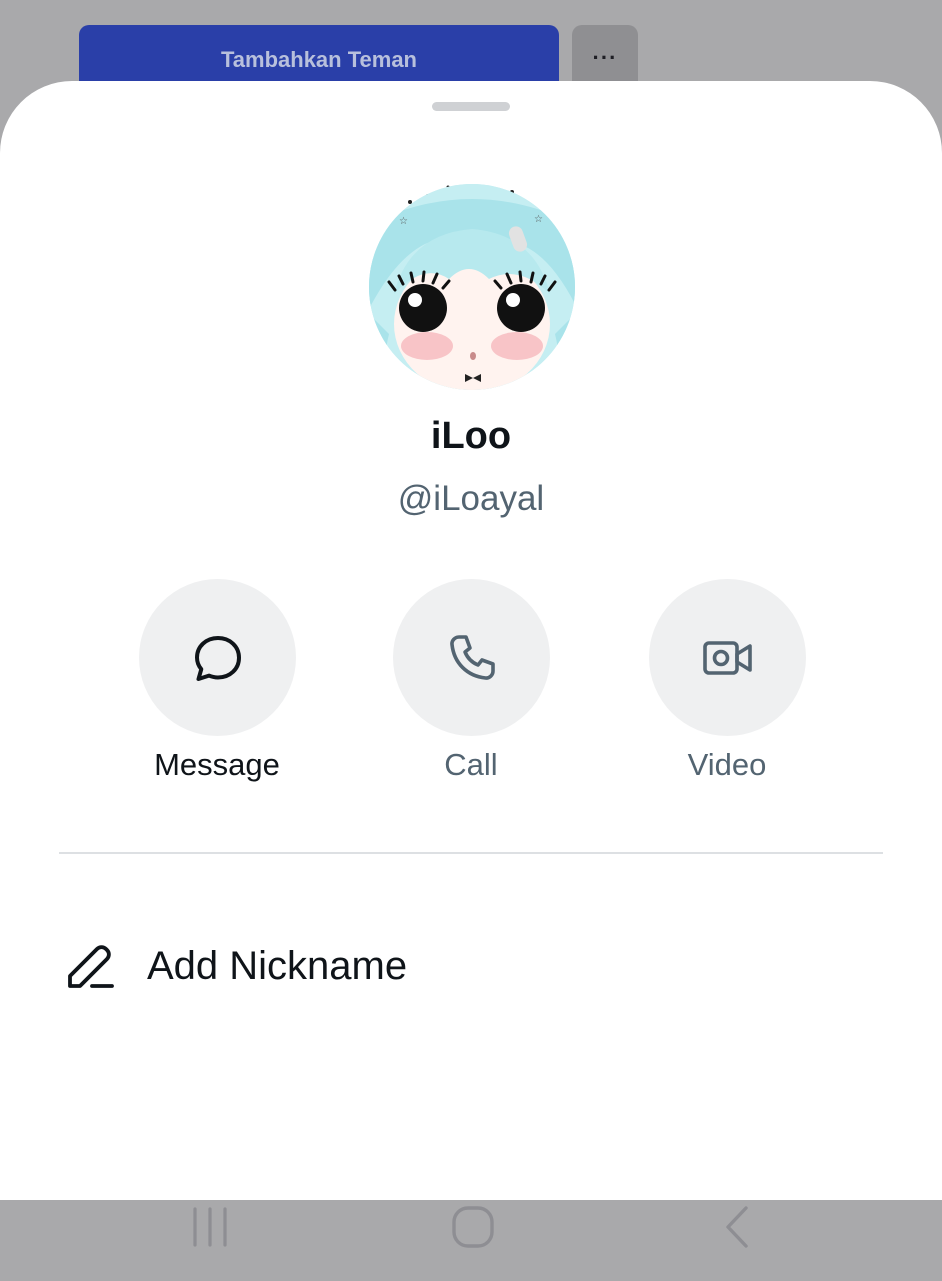 This screenshot has height=1281, width=942. I want to click on message-button, so click(217, 657).